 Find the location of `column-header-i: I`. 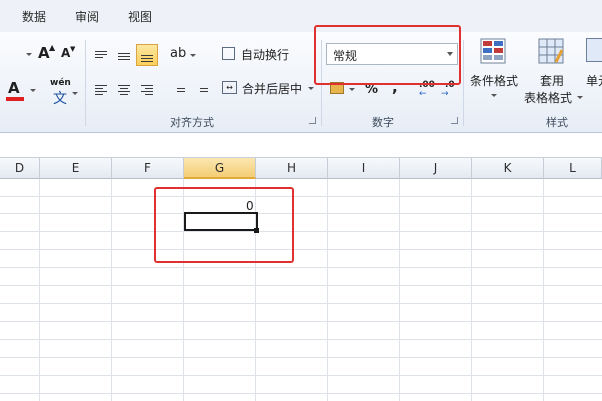

column-header-i: I is located at coordinates (364, 168).